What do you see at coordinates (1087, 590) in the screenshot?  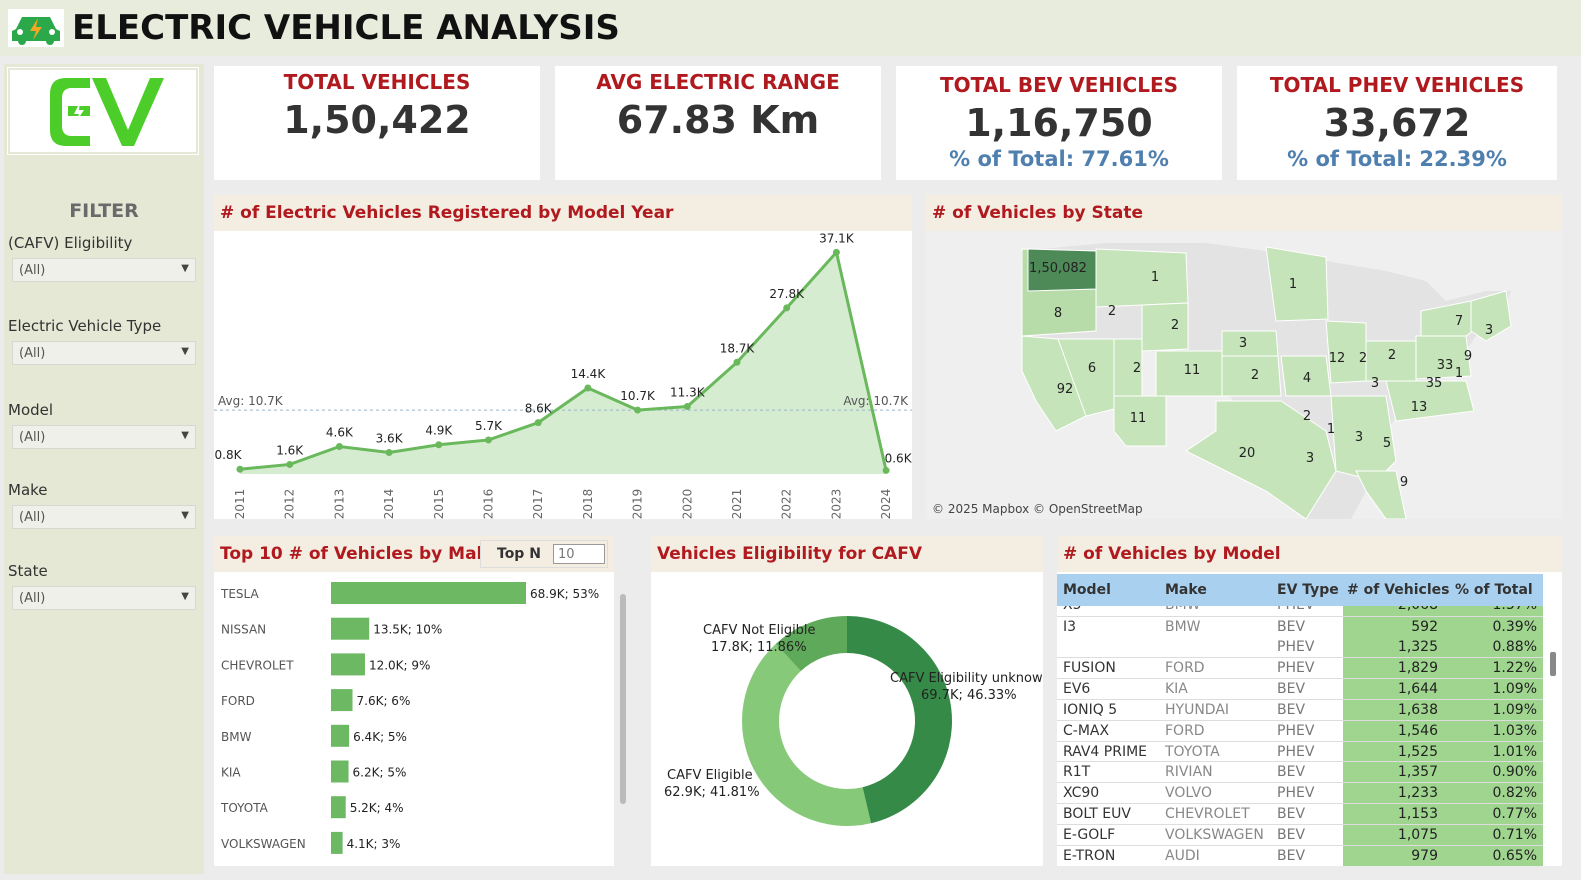 I see `column-header-model: Model` at bounding box center [1087, 590].